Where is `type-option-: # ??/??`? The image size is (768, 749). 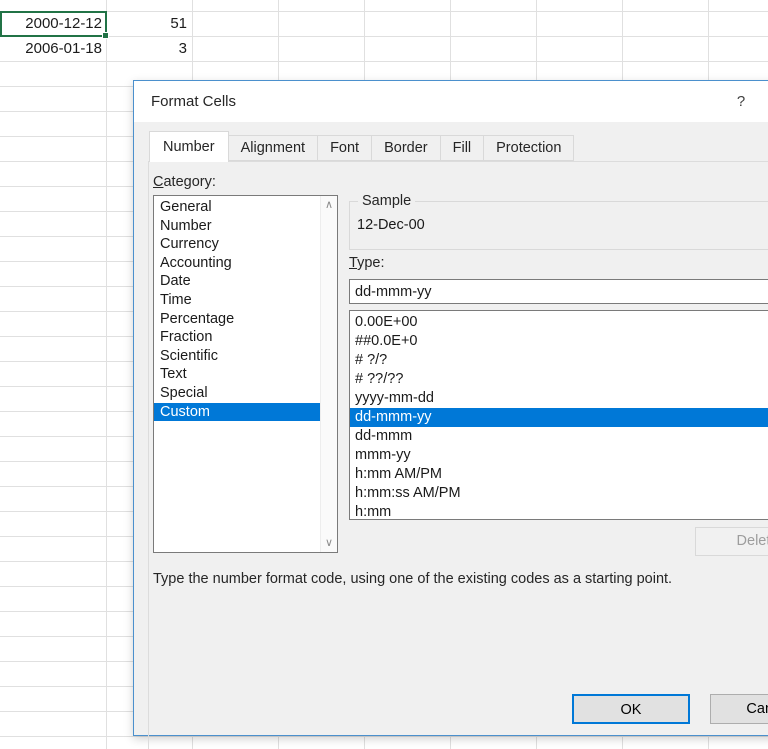
type-option-: # ??/?? is located at coordinates (559, 379).